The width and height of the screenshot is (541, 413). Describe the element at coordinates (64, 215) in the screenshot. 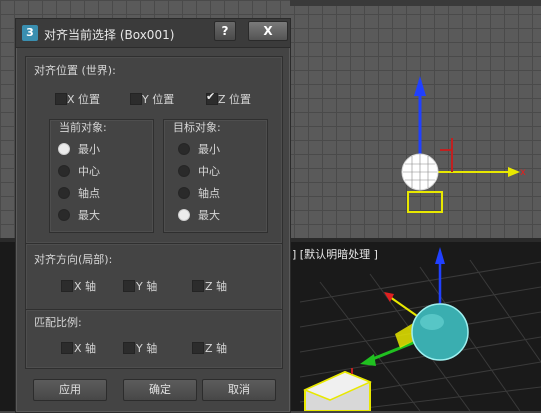

I see `current-max-radio` at that location.